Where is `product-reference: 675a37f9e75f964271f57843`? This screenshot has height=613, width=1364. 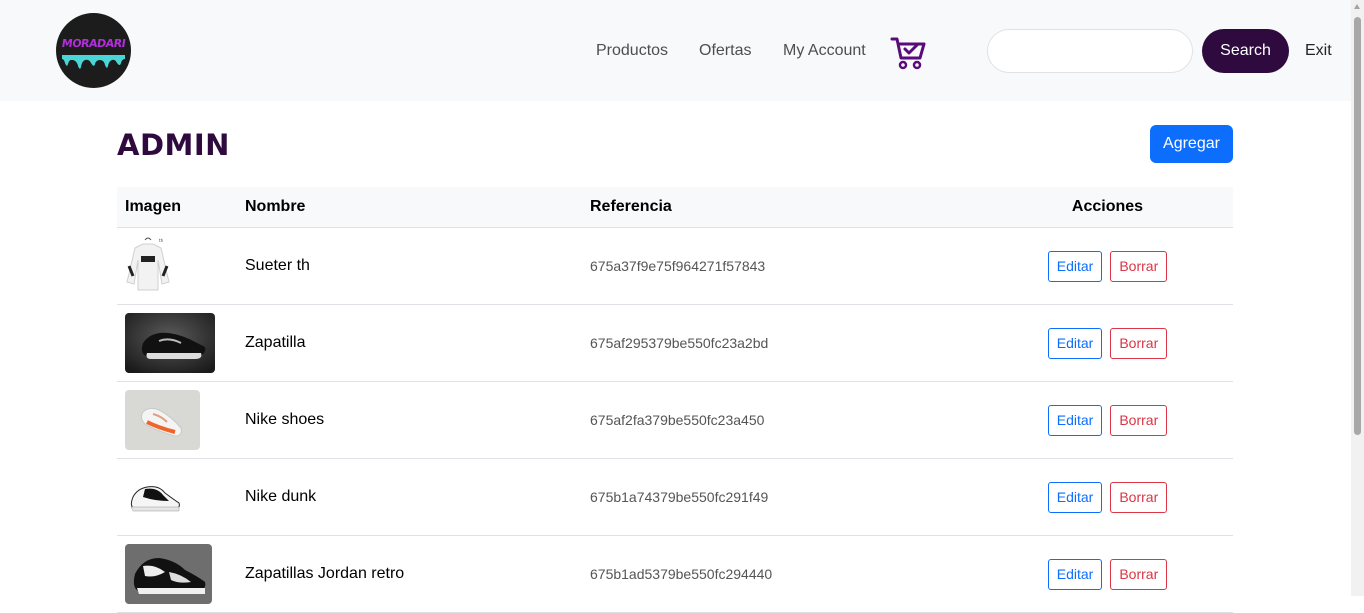 product-reference: 675a37f9e75f964271f57843 is located at coordinates (782, 266).